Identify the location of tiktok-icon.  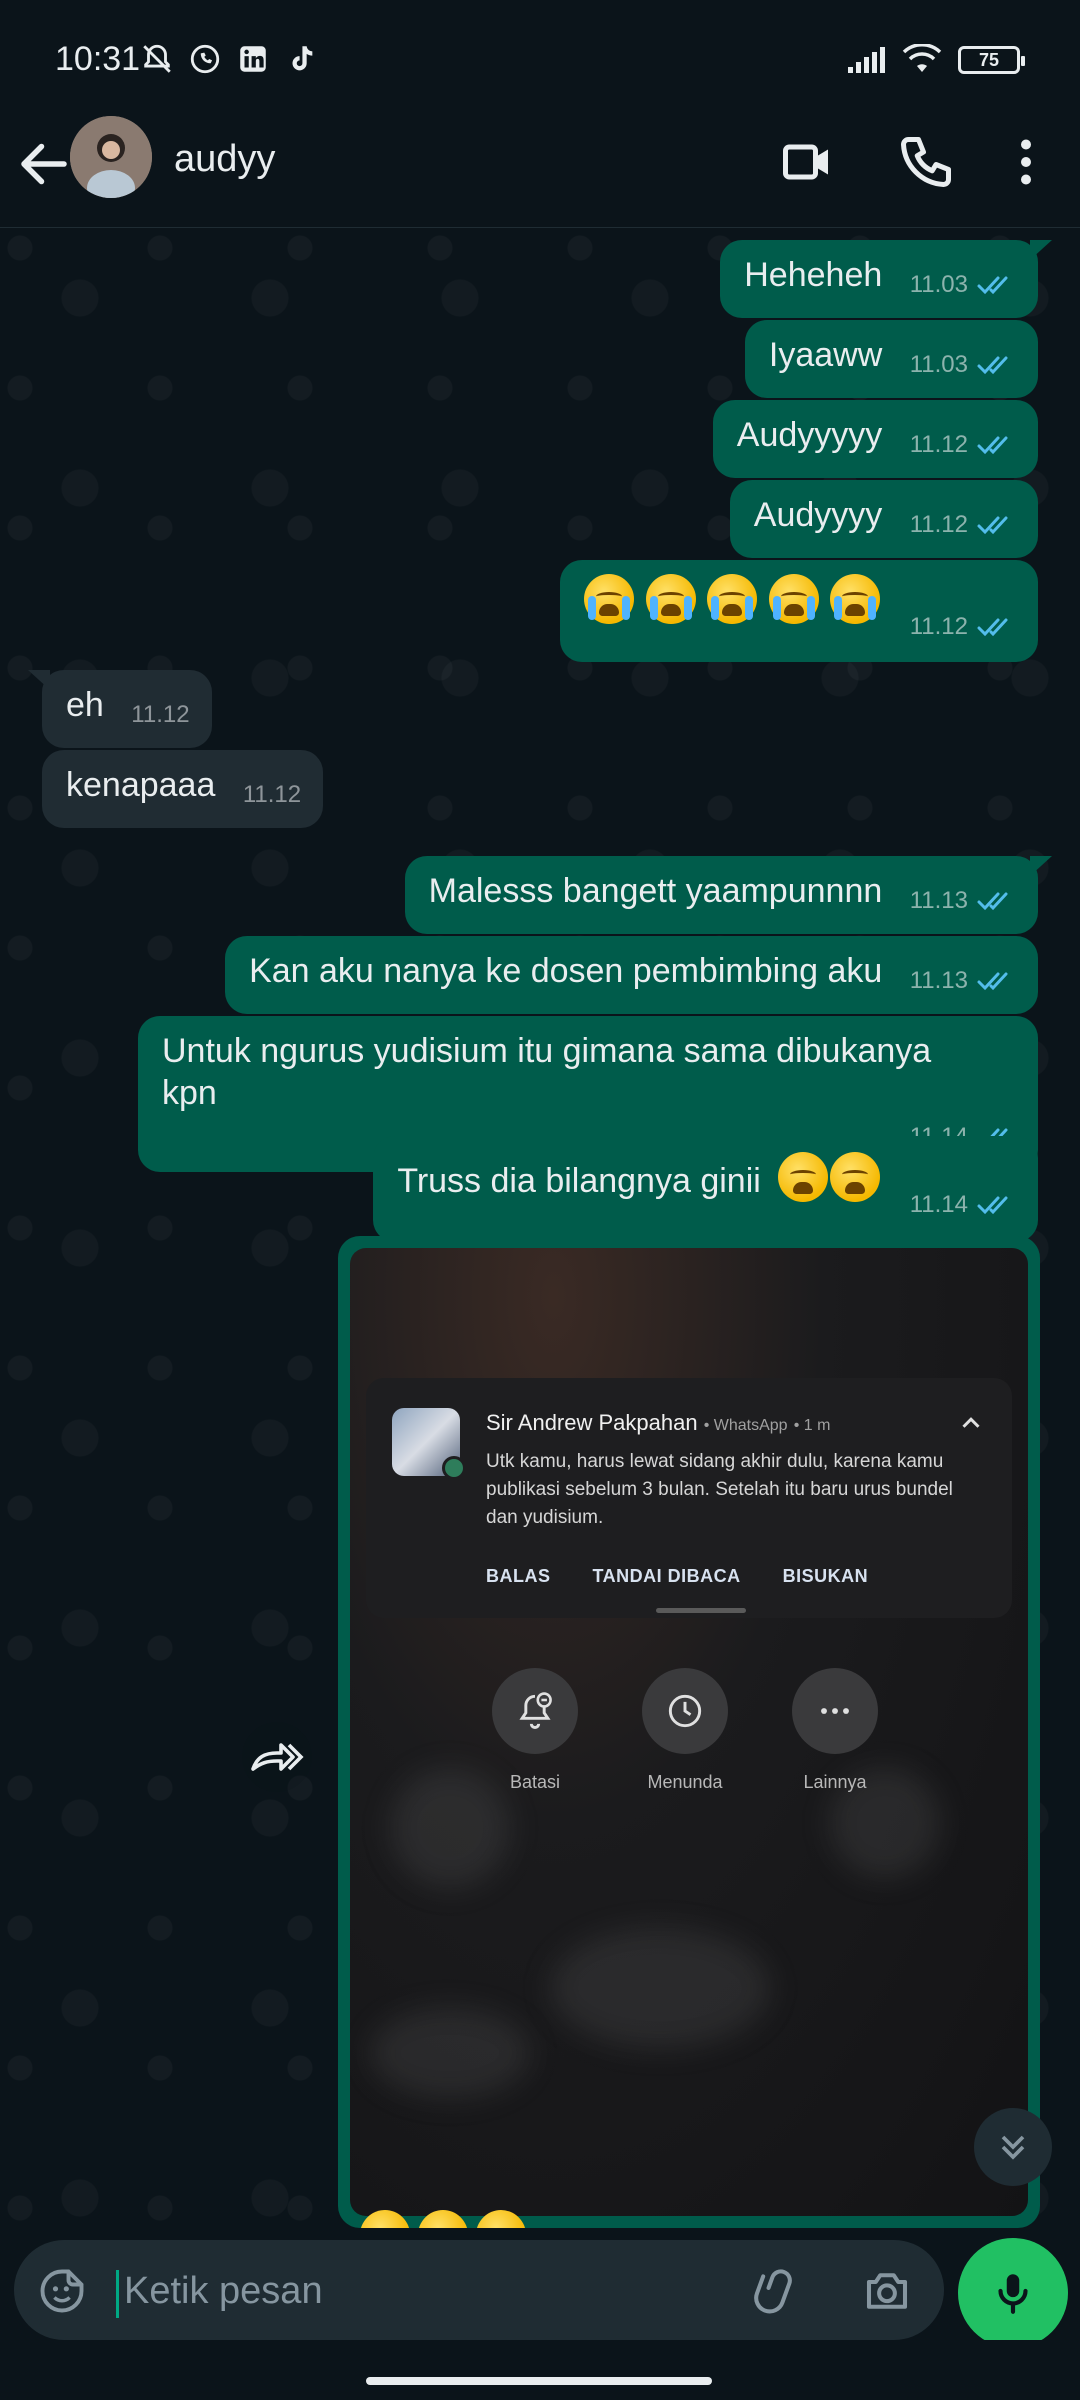
(302, 58).